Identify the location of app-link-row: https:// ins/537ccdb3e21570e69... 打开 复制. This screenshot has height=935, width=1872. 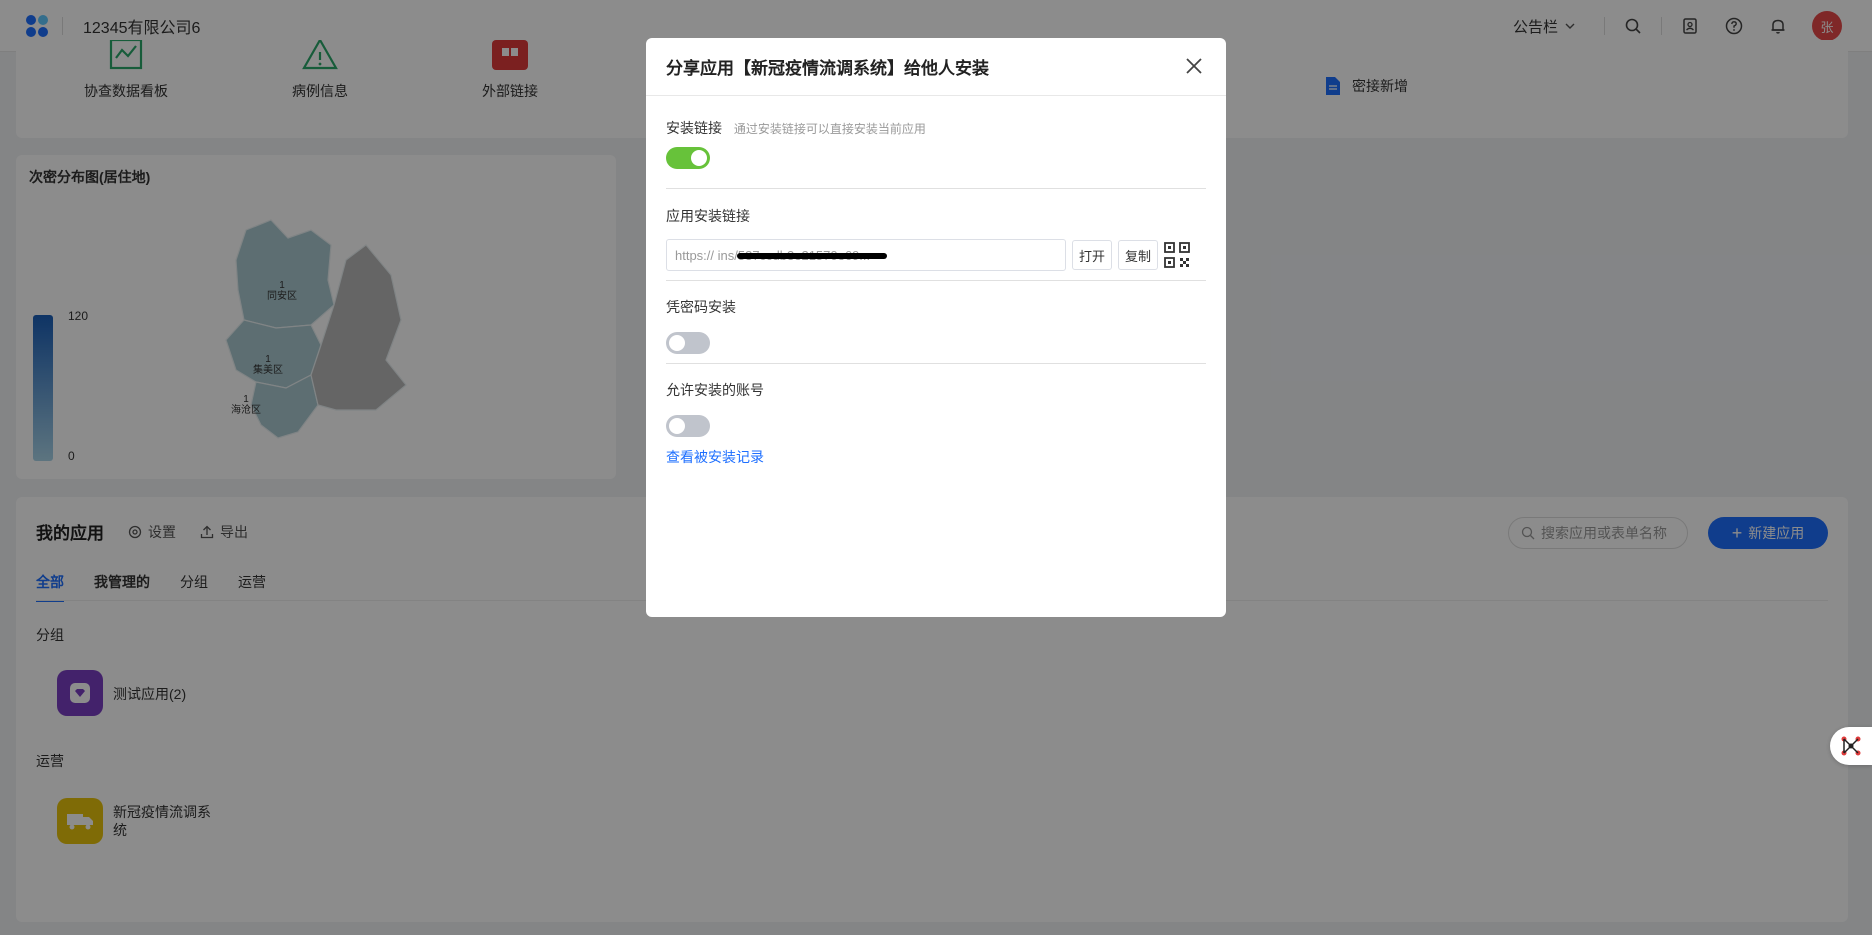
(928, 255).